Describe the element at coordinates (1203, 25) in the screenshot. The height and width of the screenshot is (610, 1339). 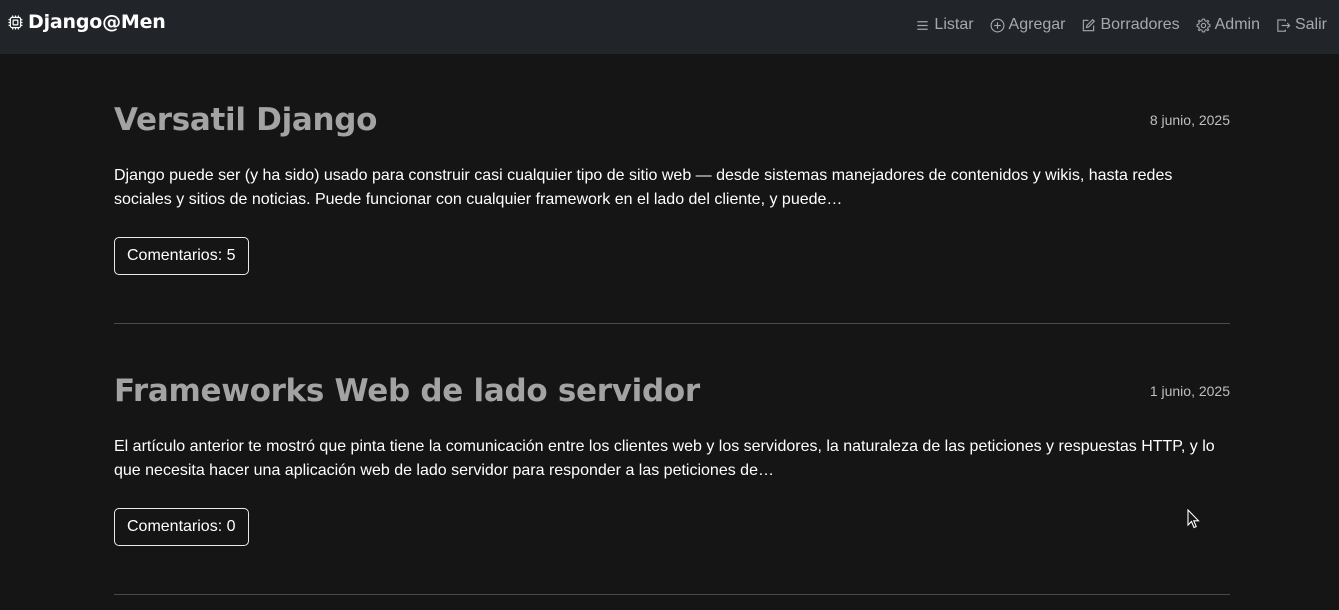
I see `gear-icon` at that location.